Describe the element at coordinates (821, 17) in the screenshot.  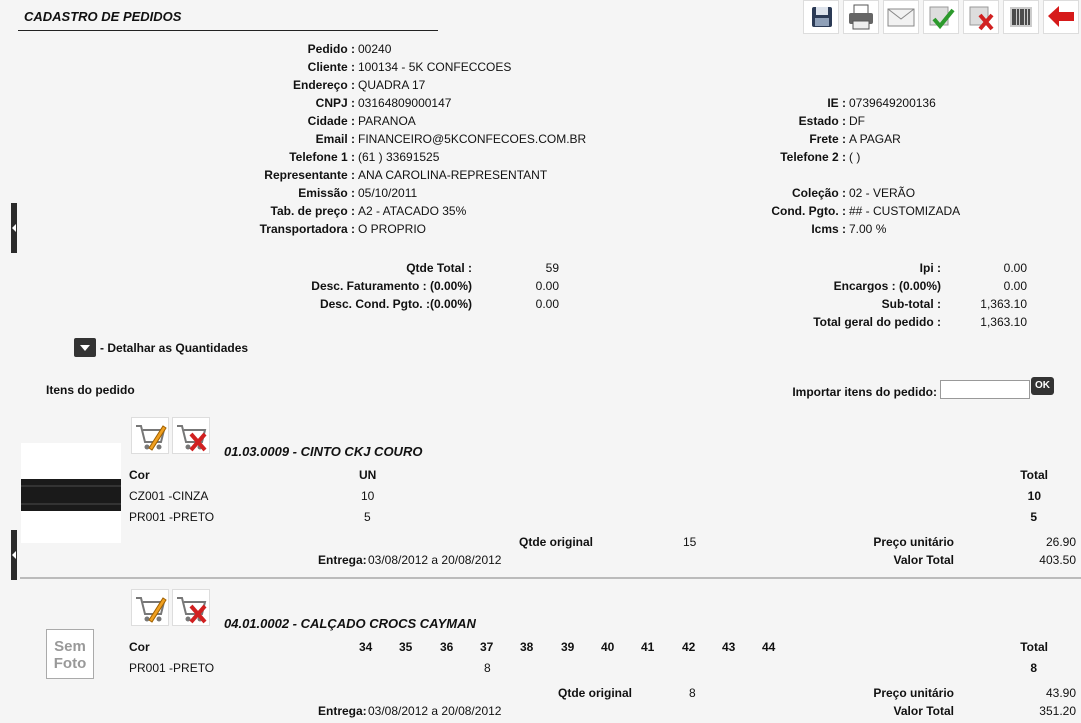
I see `save-button` at that location.